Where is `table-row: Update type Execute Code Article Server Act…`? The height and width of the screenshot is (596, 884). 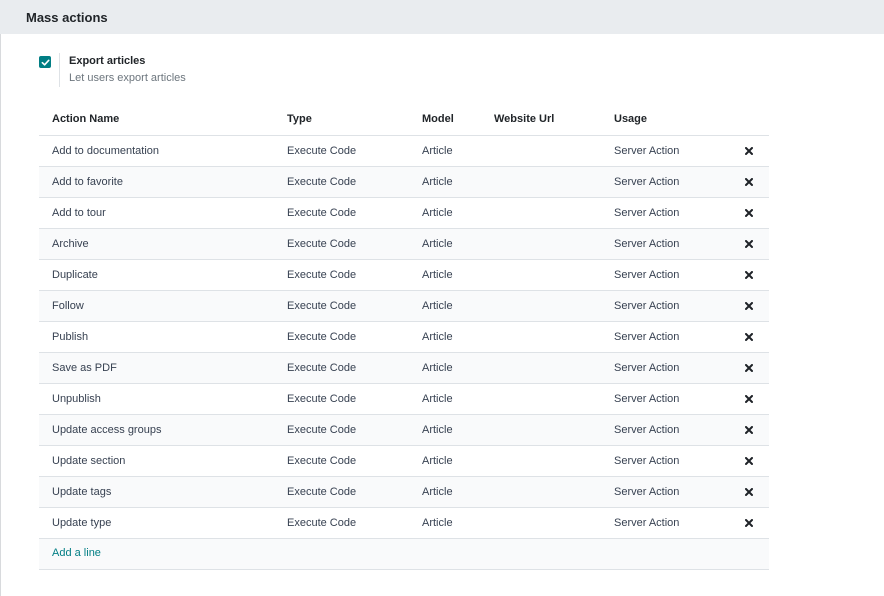
table-row: Update type Execute Code Article Server Act… is located at coordinates (404, 523).